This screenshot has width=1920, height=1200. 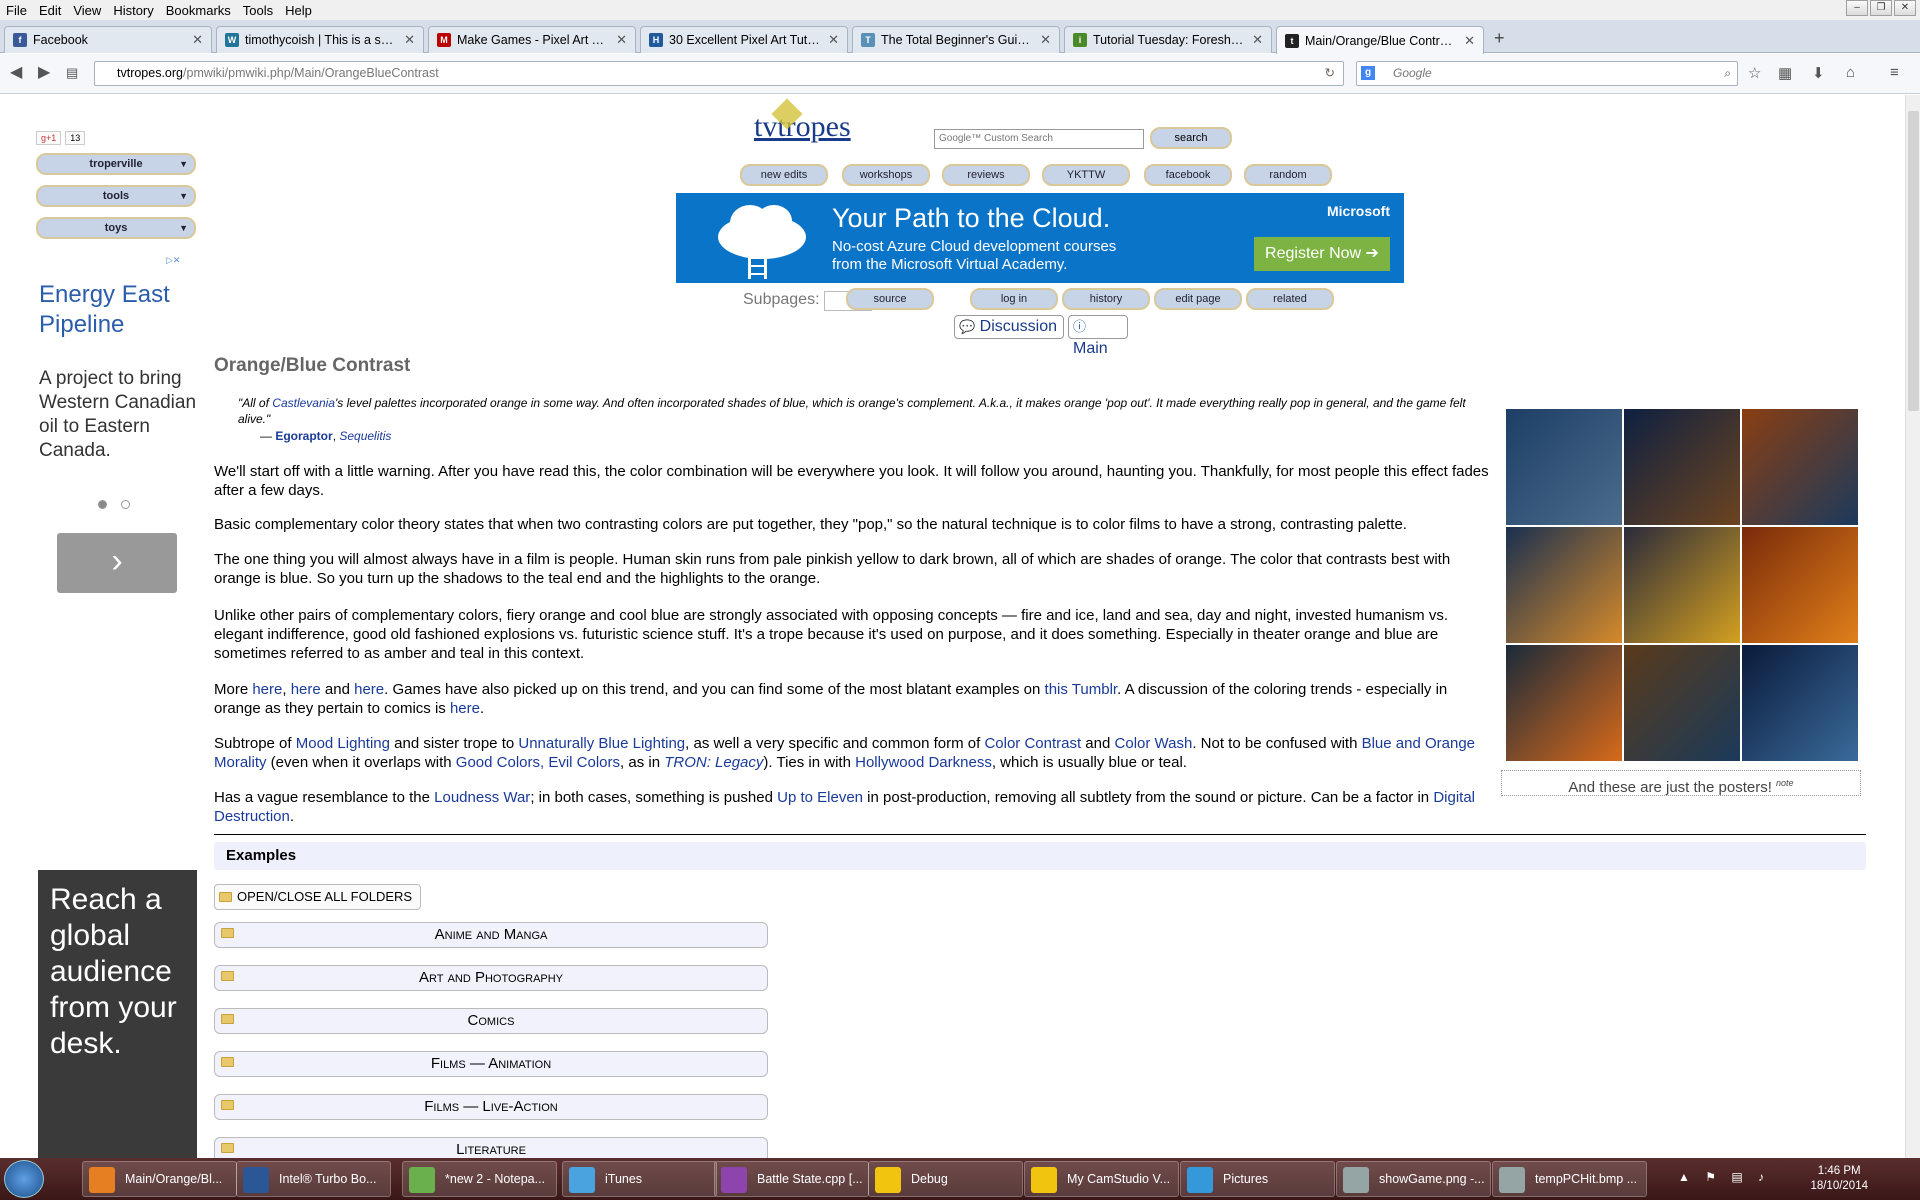 I want to click on folder-literature: Literature, so click(x=491, y=1147).